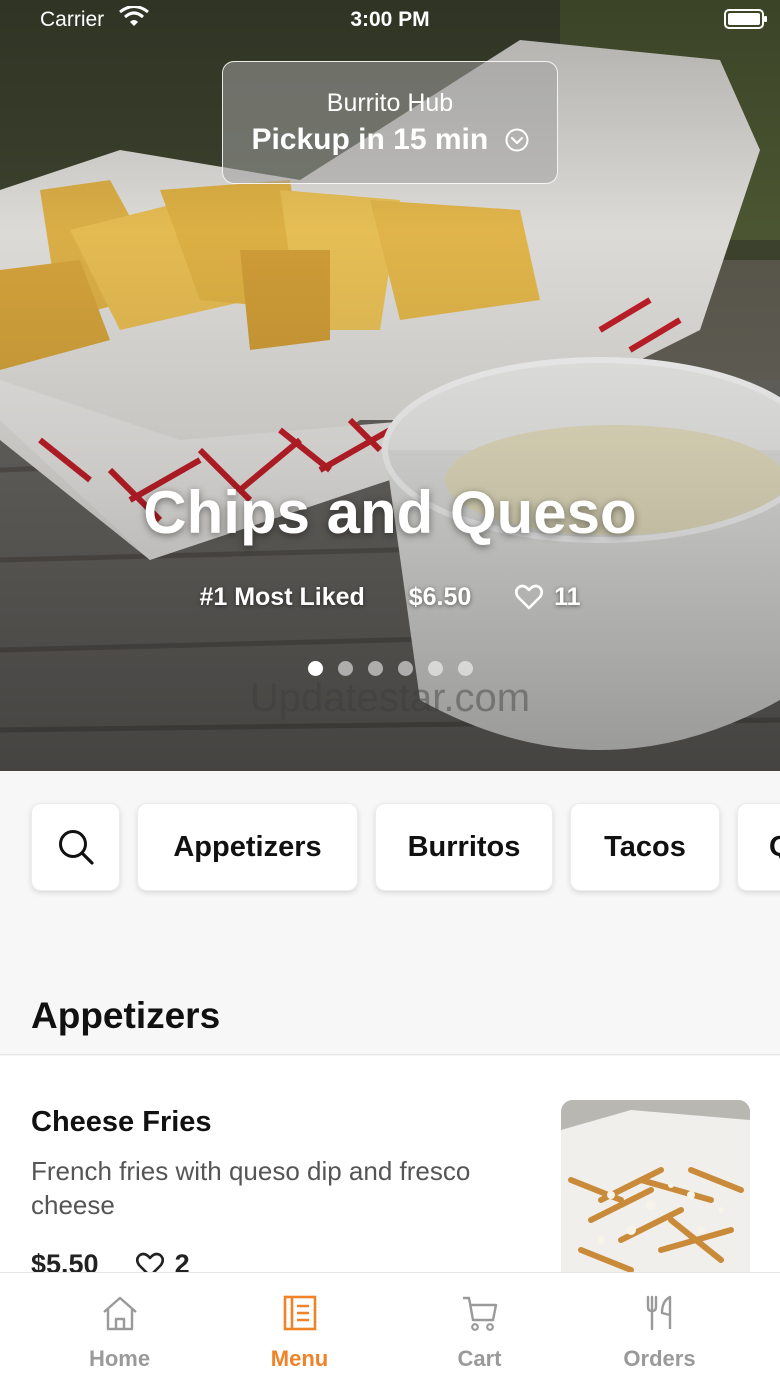 The height and width of the screenshot is (1387, 780). What do you see at coordinates (440, 596) in the screenshot?
I see `featured-price: $6.50` at bounding box center [440, 596].